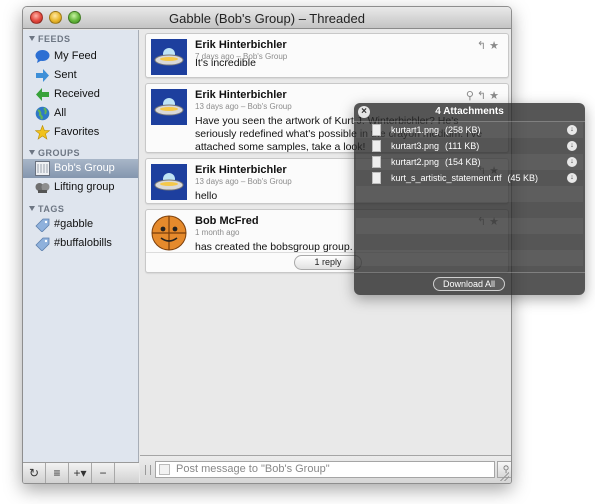 The width and height of the screenshot is (595, 504). I want to click on message-author: Bob McFred, so click(227, 221).